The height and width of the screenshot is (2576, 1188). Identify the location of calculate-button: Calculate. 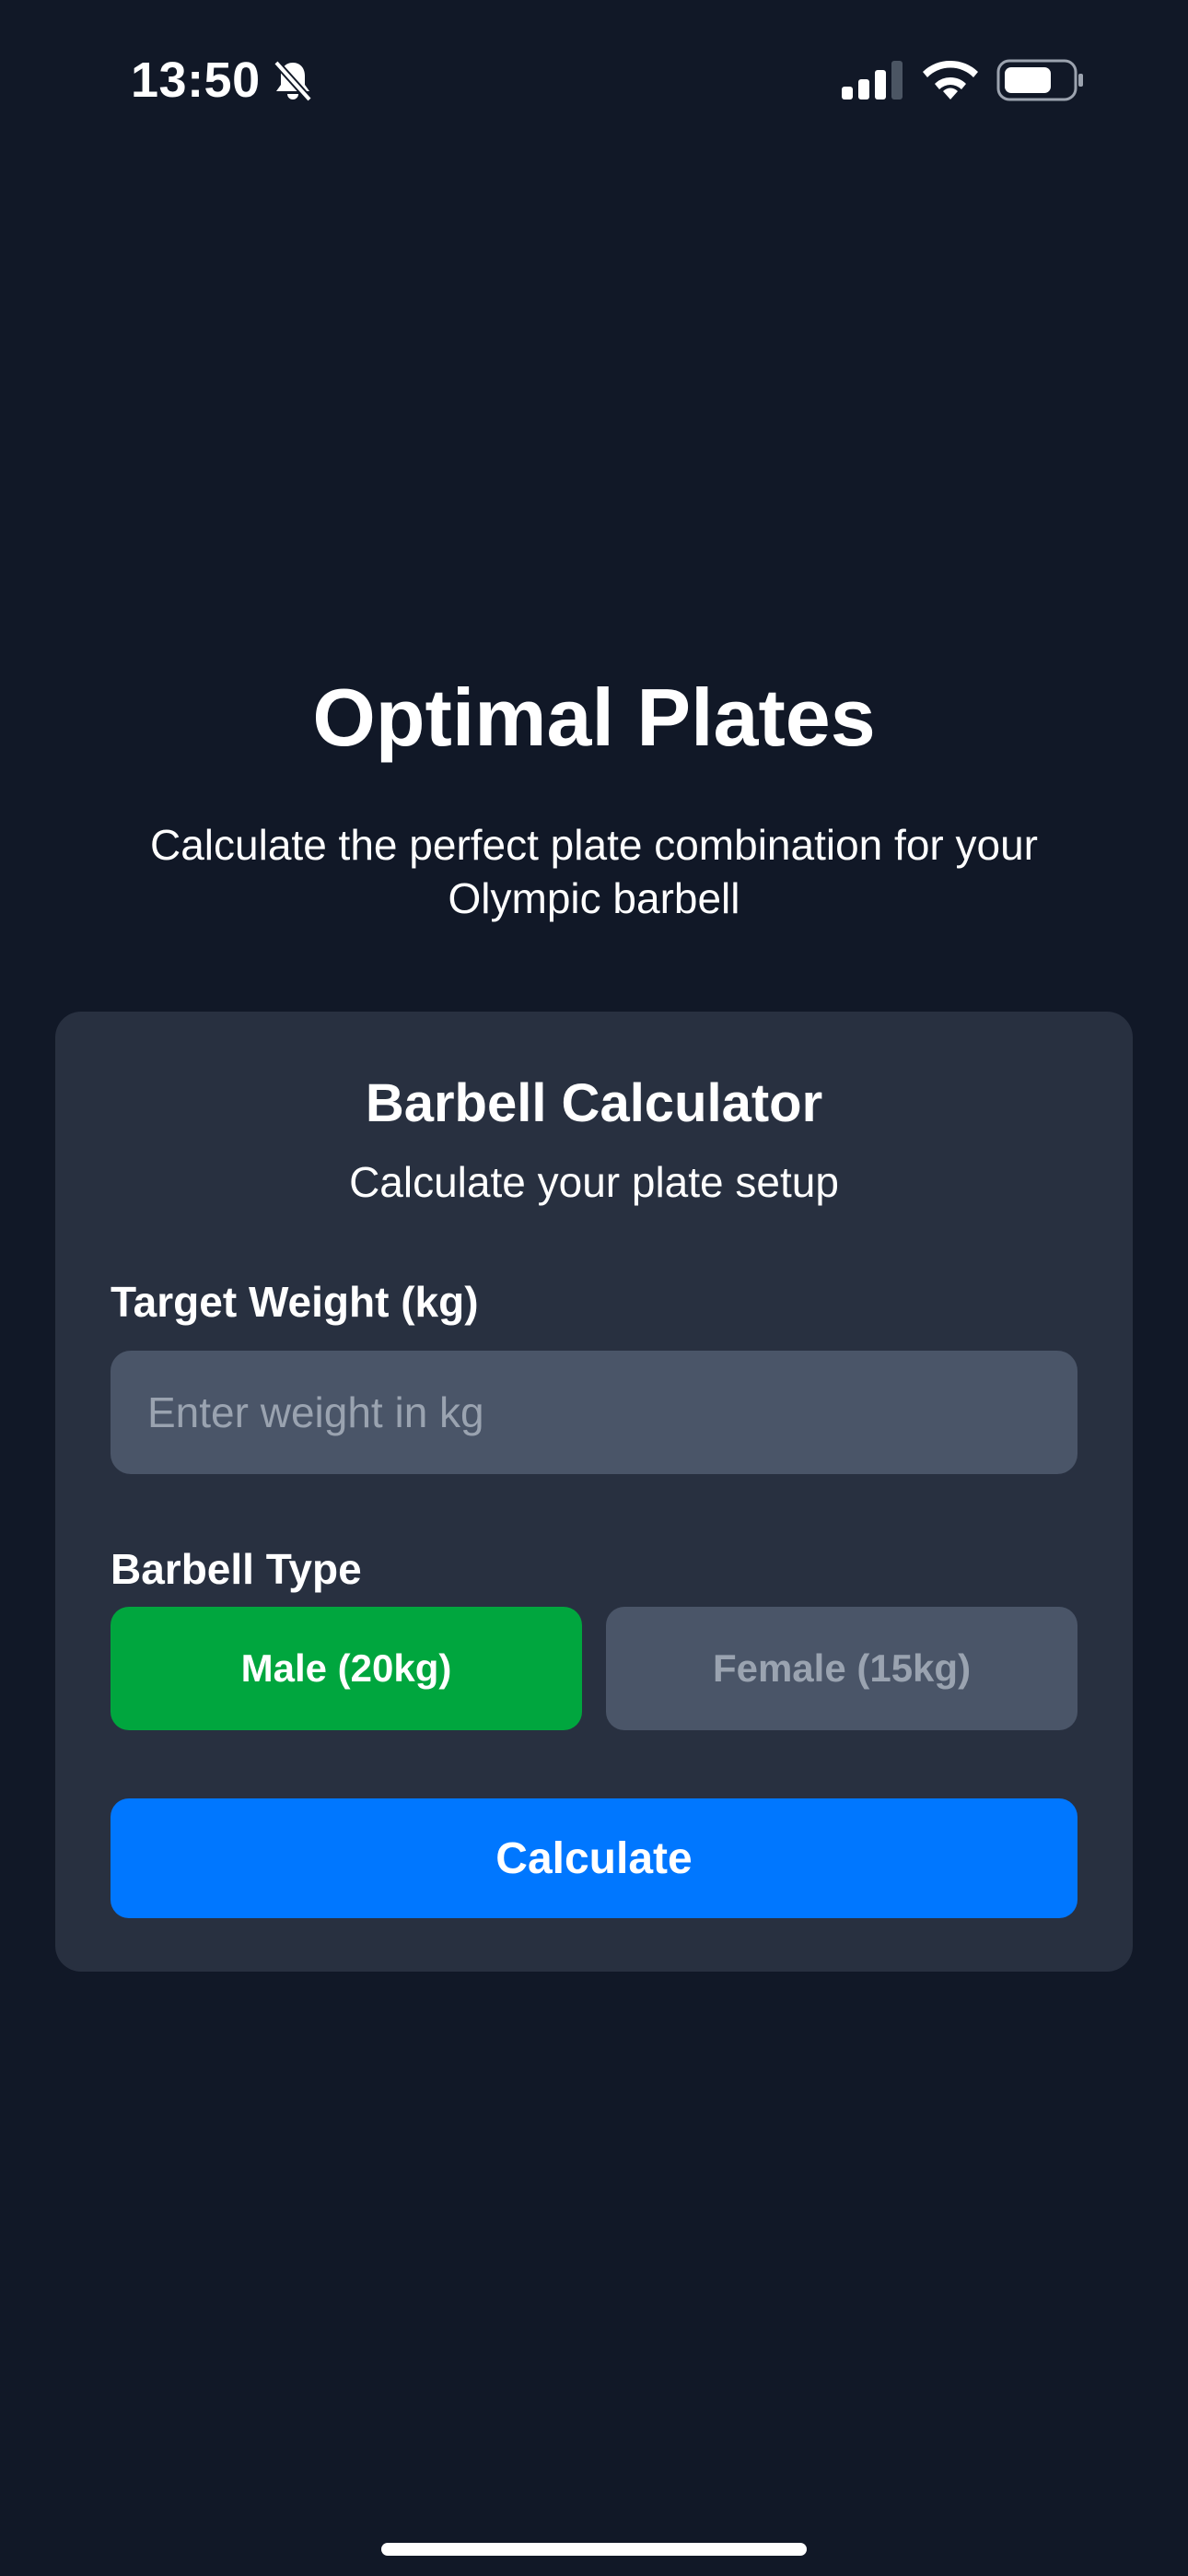
(594, 1858).